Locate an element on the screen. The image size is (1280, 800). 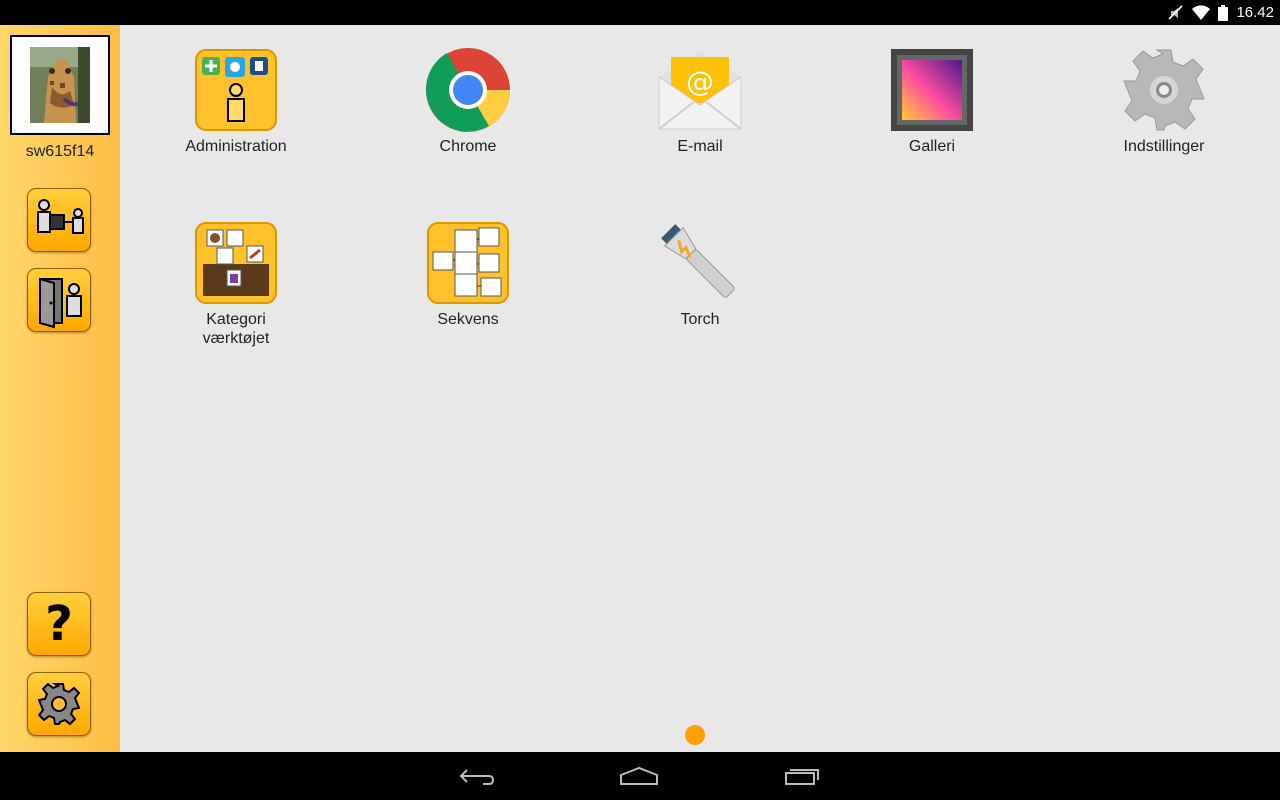
back-icon is located at coordinates (477, 777).